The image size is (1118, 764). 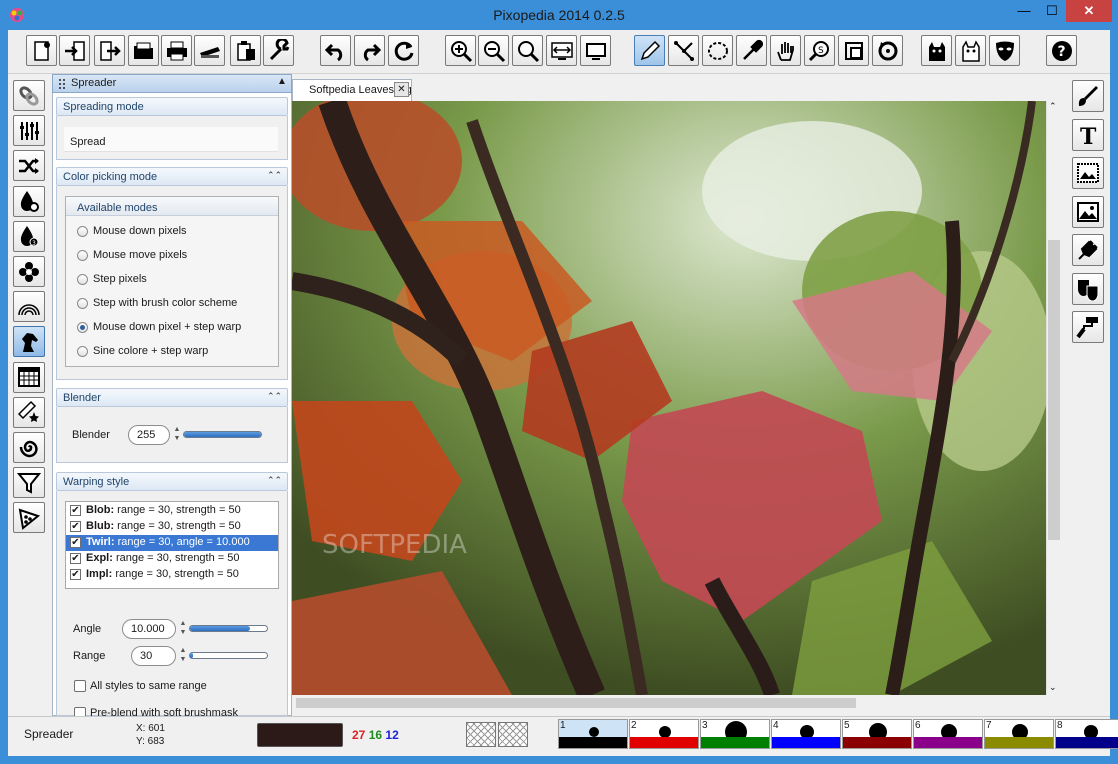 What do you see at coordinates (153, 656) in the screenshot?
I see `range-input: 30` at bounding box center [153, 656].